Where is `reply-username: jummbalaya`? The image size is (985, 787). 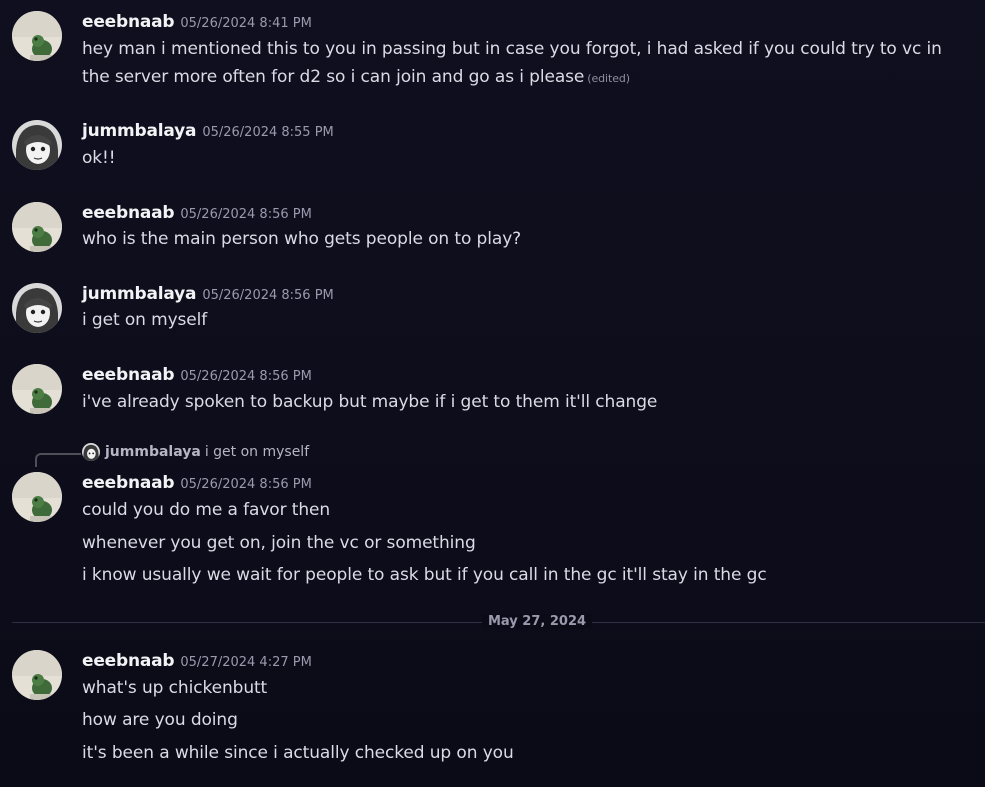
reply-username: jummbalaya is located at coordinates (153, 452).